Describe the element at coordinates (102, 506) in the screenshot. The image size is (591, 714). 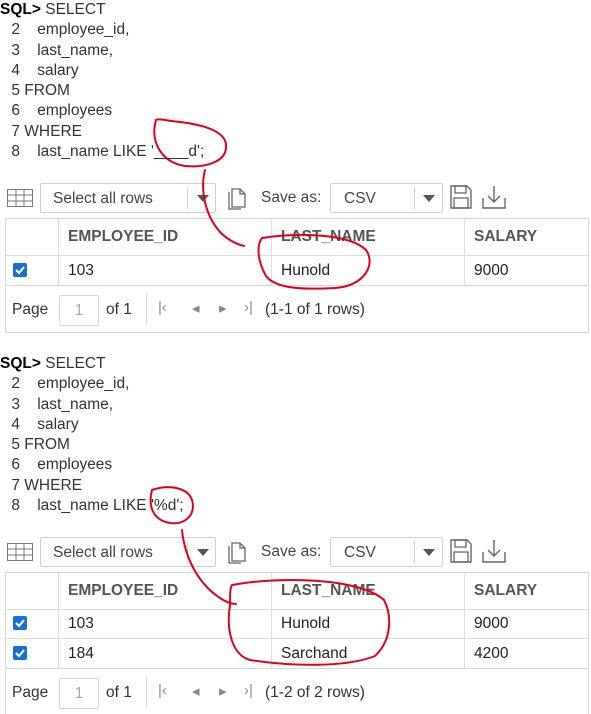
I see `sql-line-text: last_name LIKE '%d';` at that location.